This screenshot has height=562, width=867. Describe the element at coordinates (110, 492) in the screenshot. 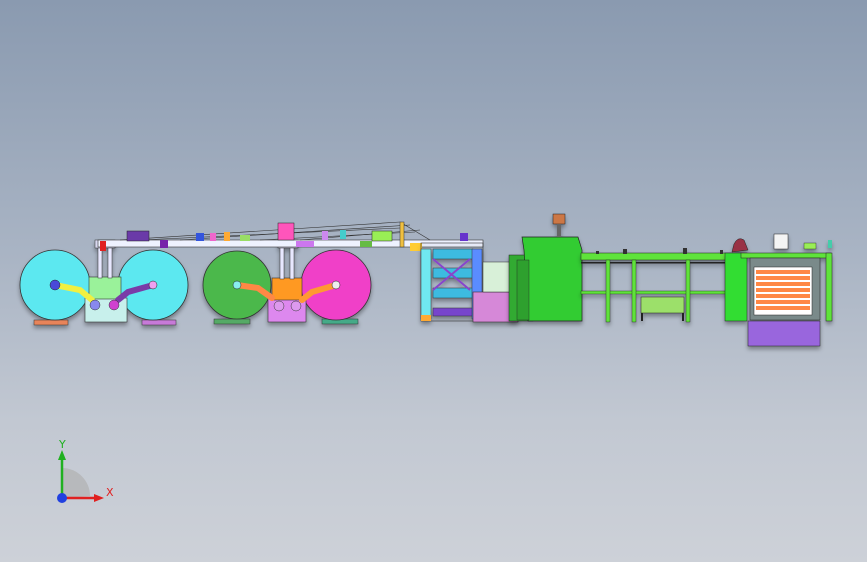

I see `x-axis-label: X` at that location.